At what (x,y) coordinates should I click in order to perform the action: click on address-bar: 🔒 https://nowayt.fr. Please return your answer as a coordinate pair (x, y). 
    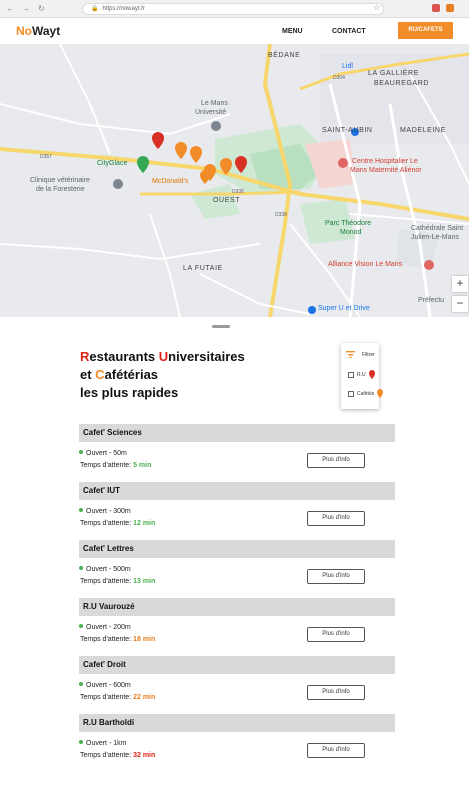
    Looking at the image, I should click on (233, 9).